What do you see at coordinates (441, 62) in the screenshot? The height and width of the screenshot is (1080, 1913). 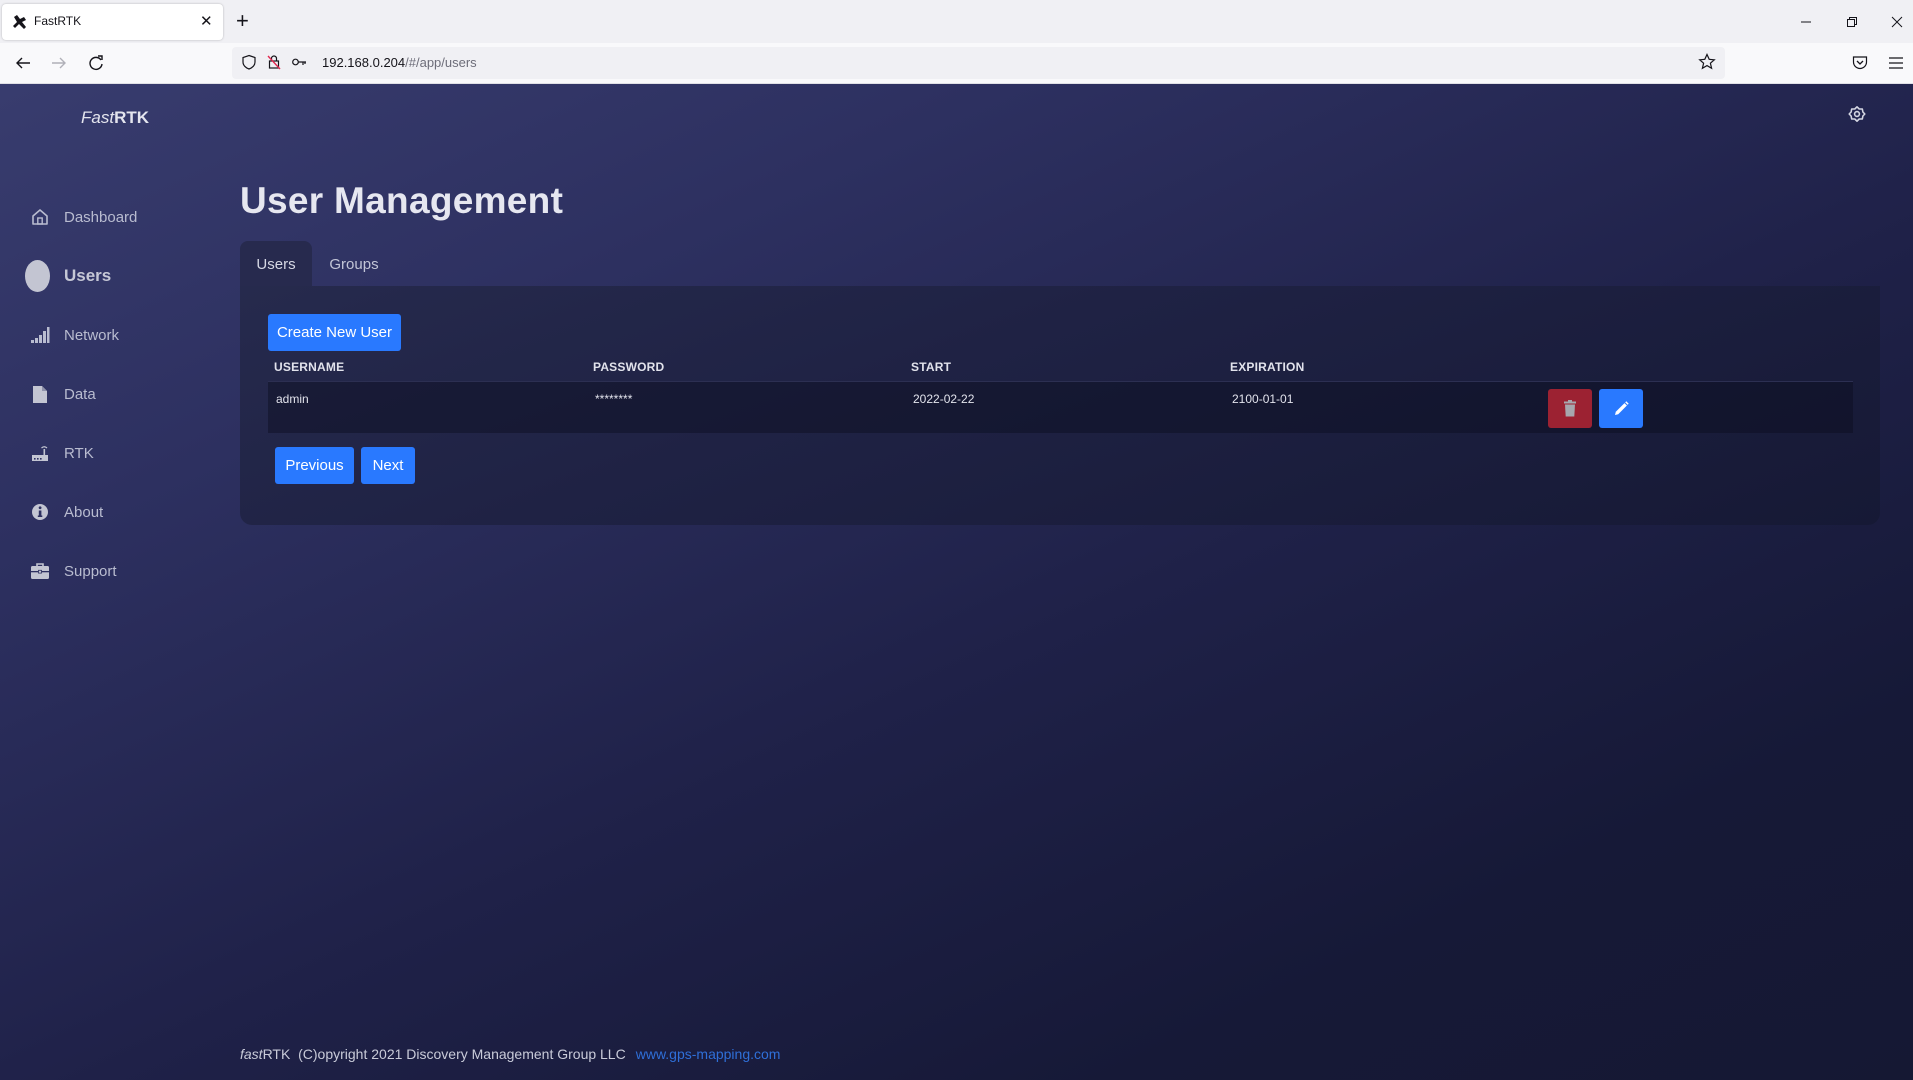 I see `url-path: /#/app/users` at bounding box center [441, 62].